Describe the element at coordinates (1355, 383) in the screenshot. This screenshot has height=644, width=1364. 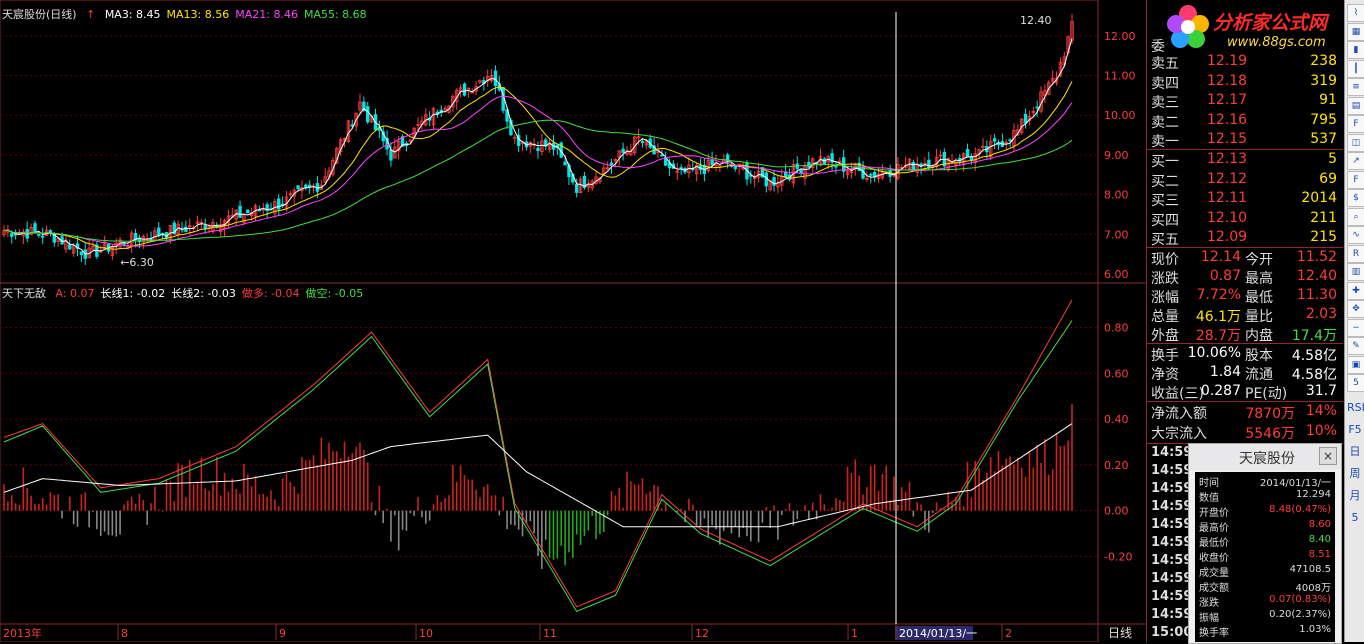
I see `f5-icon: 5` at that location.